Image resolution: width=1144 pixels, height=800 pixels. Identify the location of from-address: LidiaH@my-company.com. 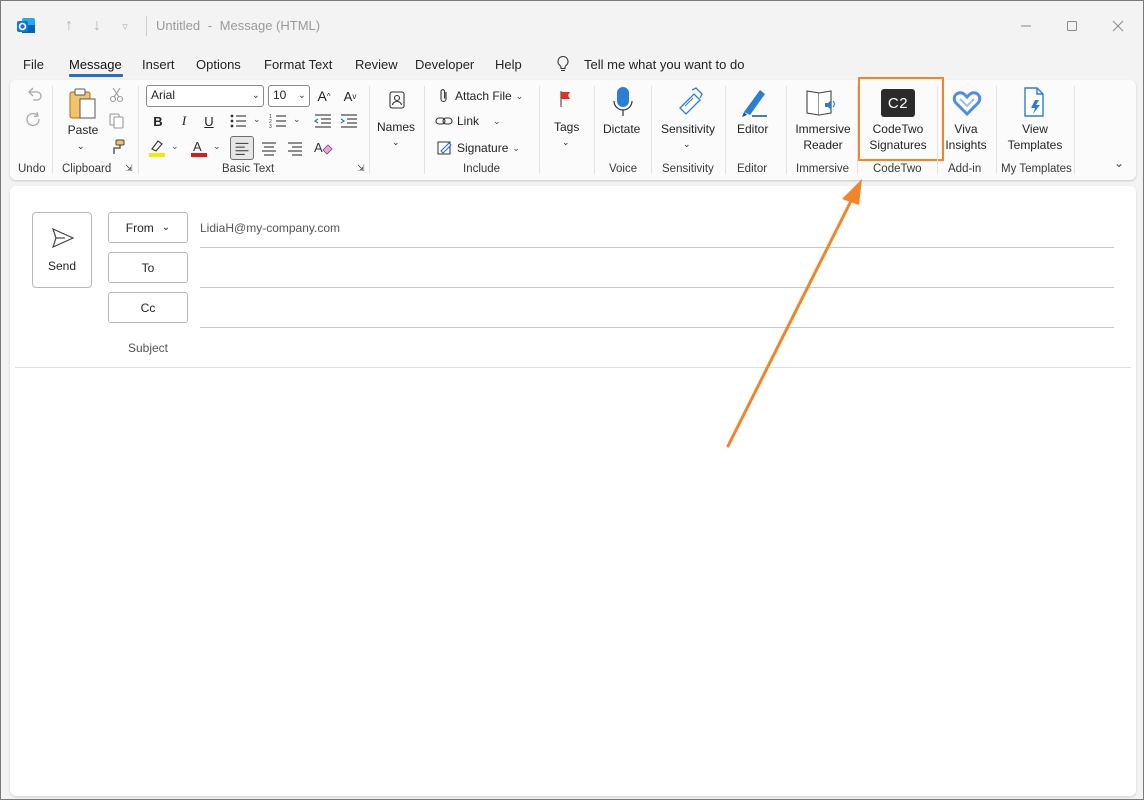
(270, 228).